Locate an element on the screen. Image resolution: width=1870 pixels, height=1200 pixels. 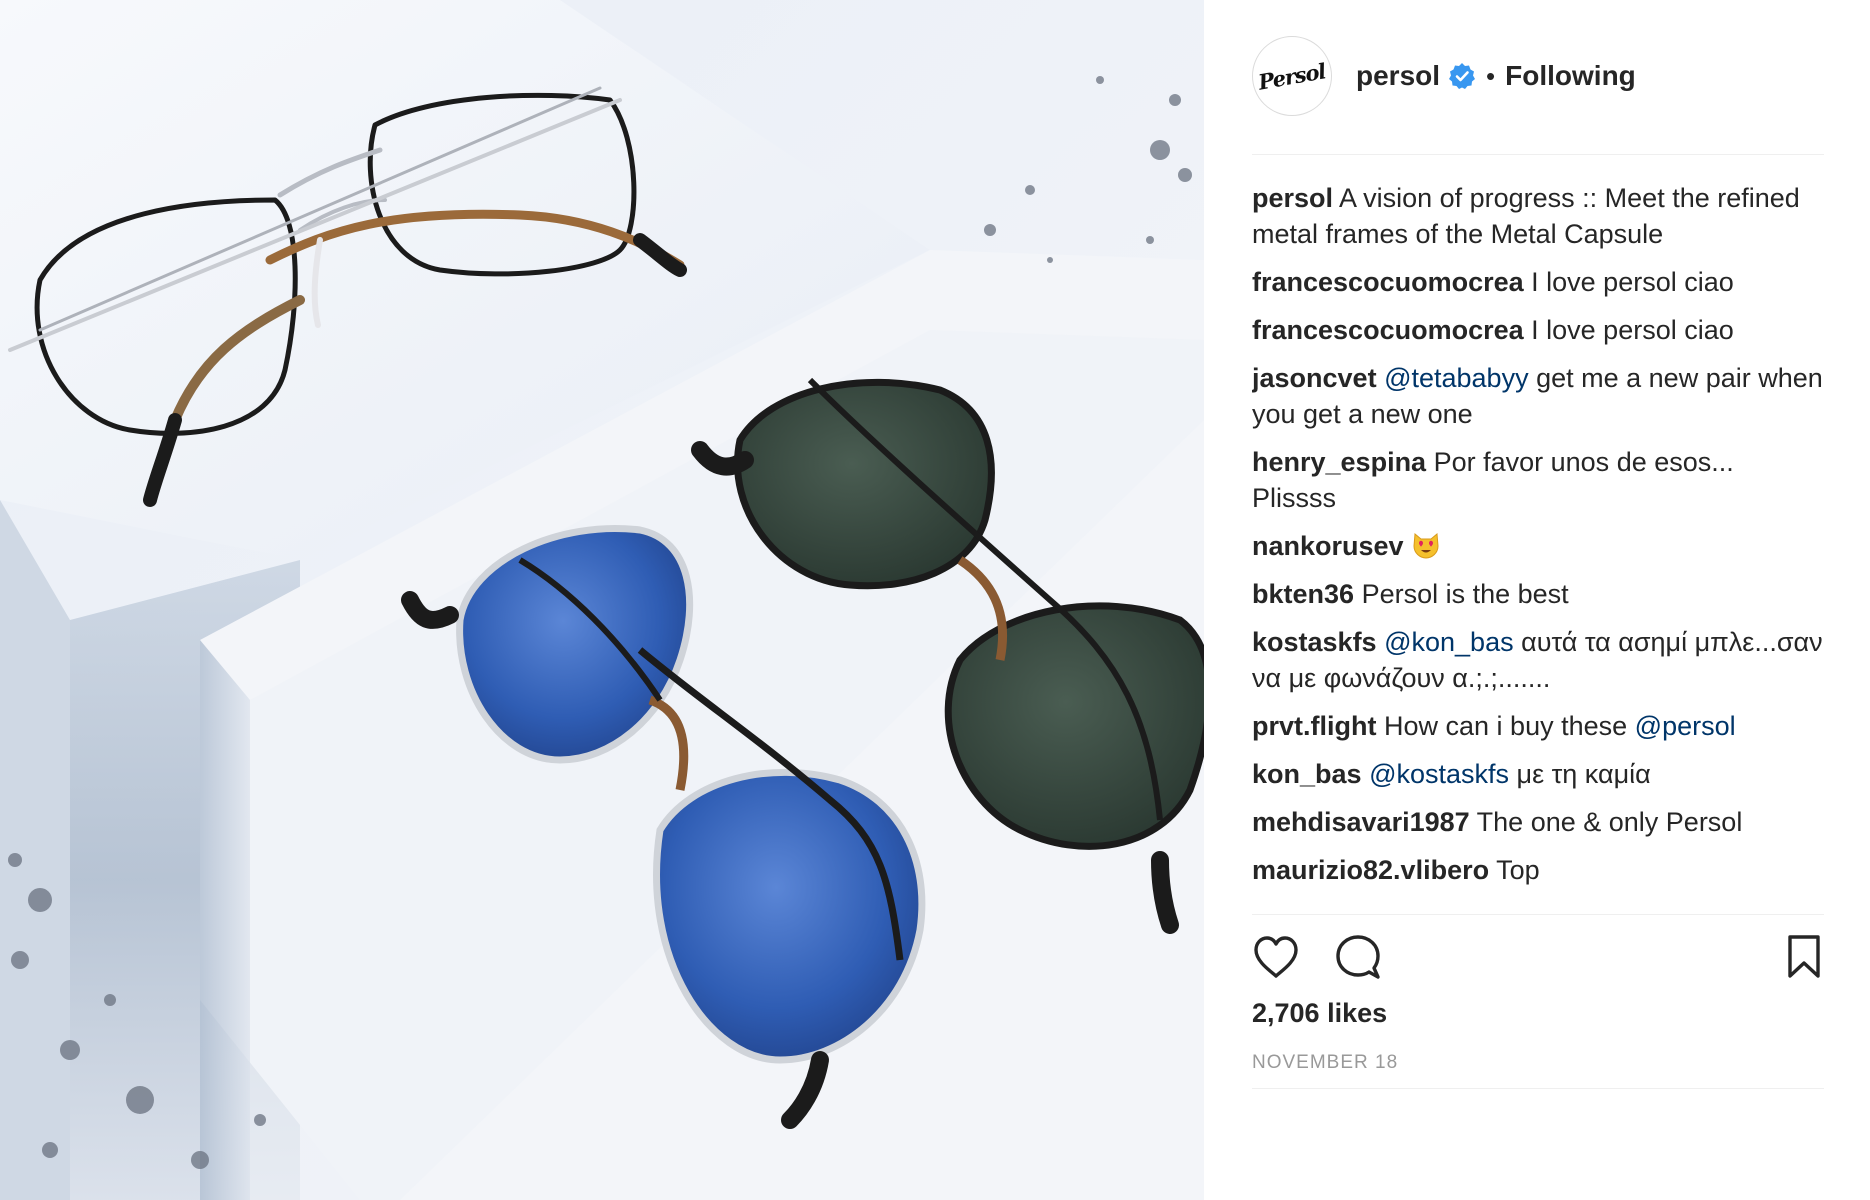
comment-item: prvt.flight How can i buy these @persol is located at coordinates (1538, 726).